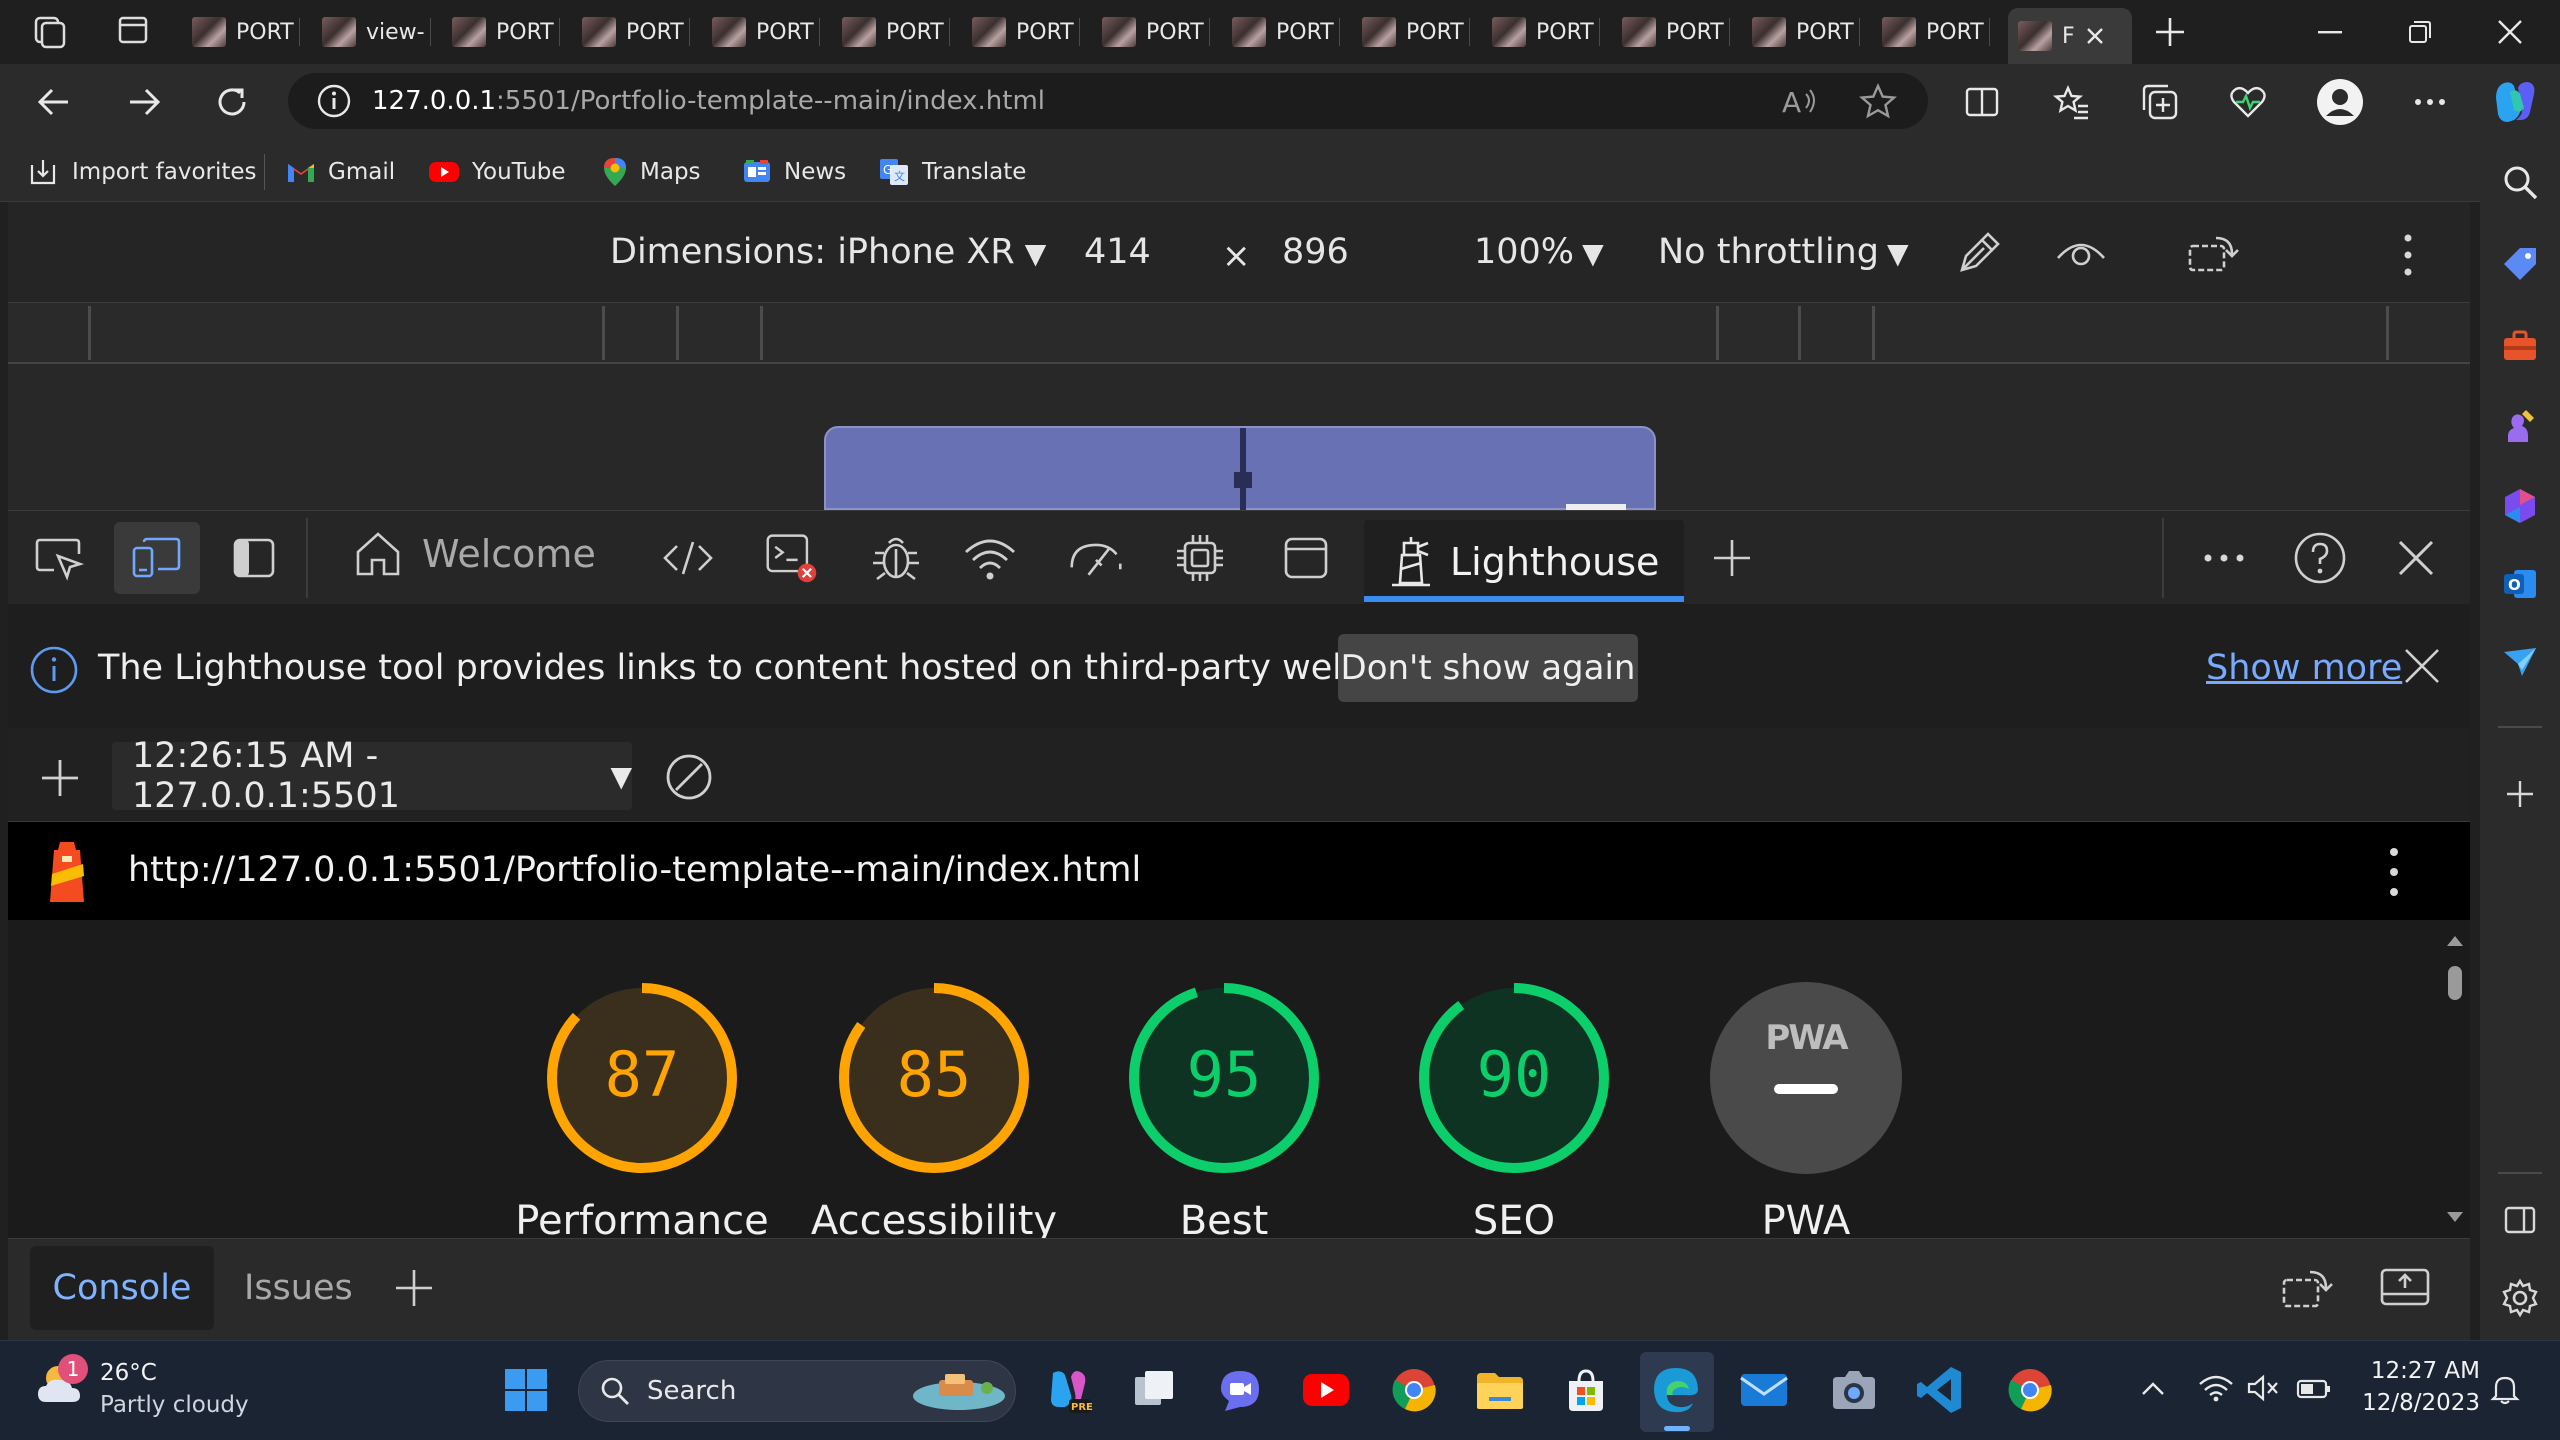 Image resolution: width=2560 pixels, height=1440 pixels. I want to click on close-devtools-icon, so click(2416, 558).